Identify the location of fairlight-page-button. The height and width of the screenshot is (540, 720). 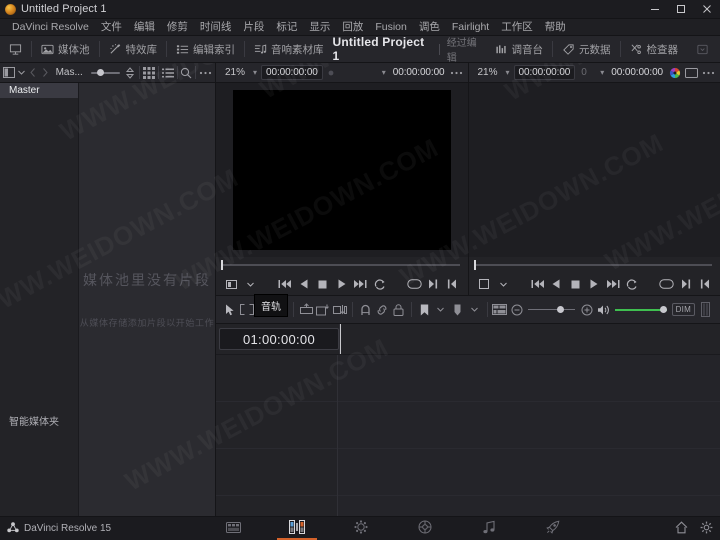
(489, 528).